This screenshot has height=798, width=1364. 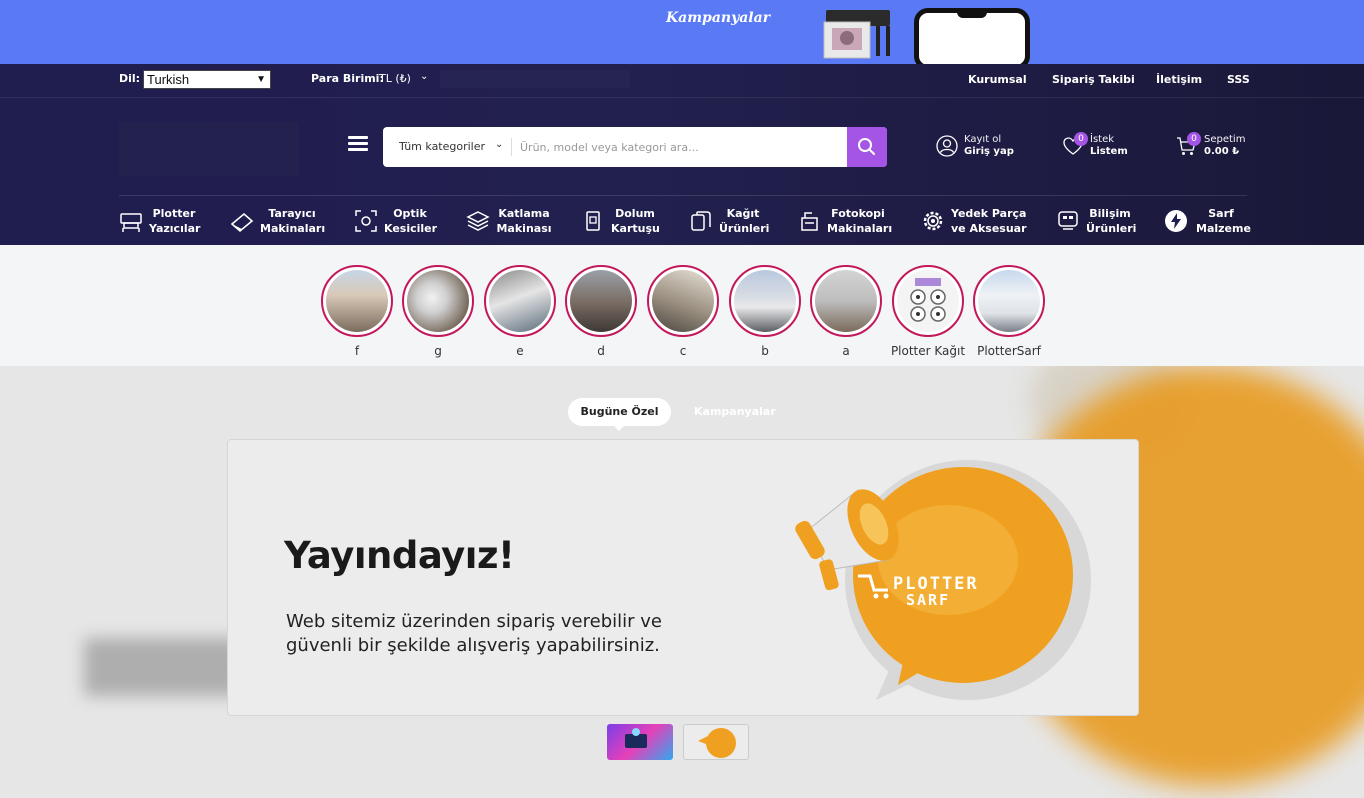 I want to click on nav-item-plotter: Plotter Yazıcılar, so click(x=160, y=221).